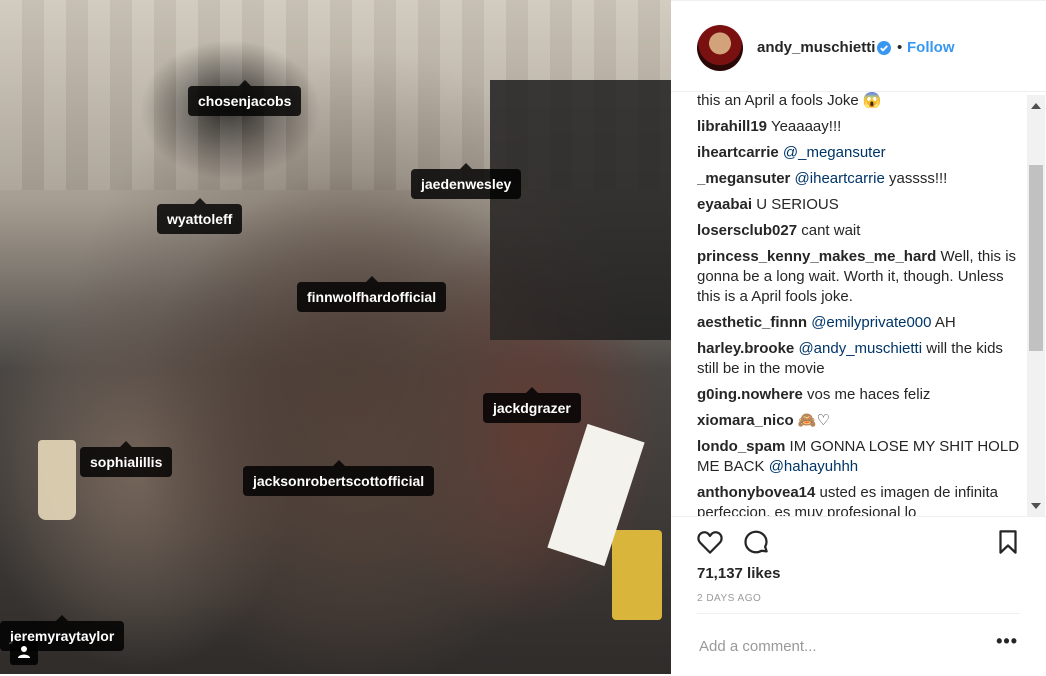  What do you see at coordinates (831, 230) in the screenshot?
I see `comment-text: cant wait` at bounding box center [831, 230].